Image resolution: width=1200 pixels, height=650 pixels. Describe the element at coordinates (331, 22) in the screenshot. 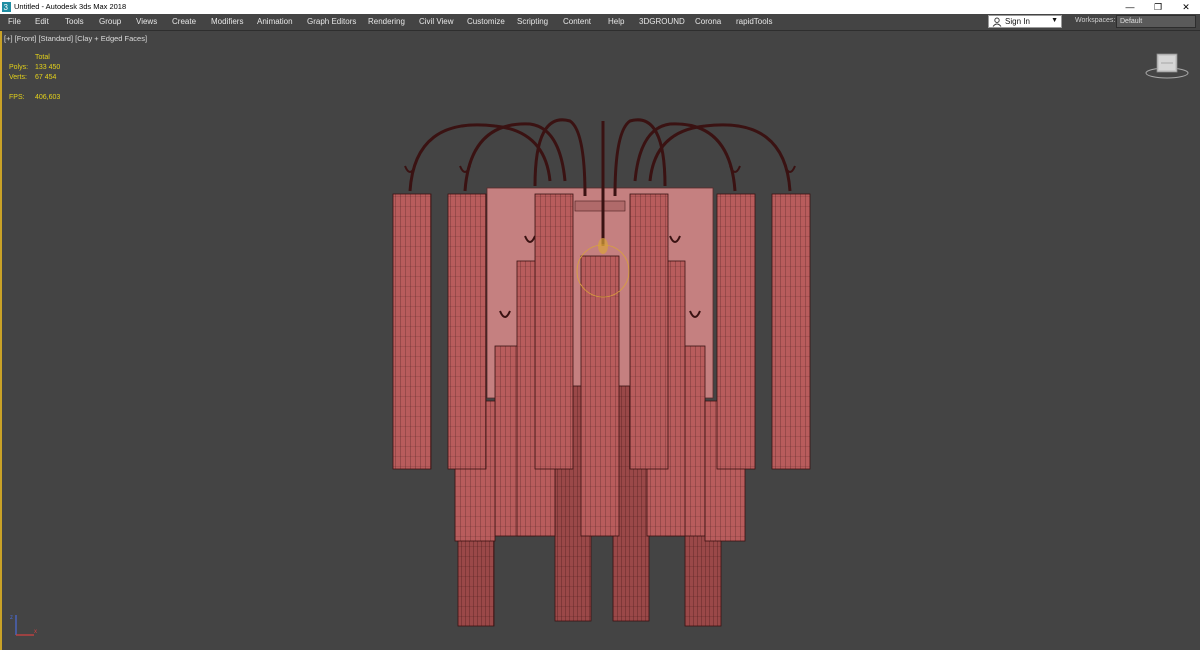

I see `menu-graph-editors: Graph Editors` at that location.